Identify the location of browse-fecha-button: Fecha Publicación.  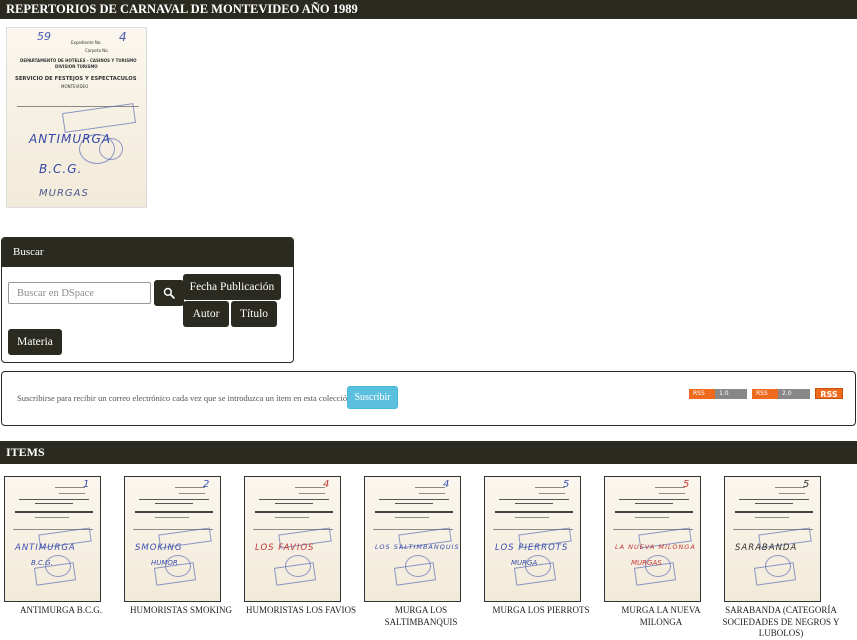
(232, 287).